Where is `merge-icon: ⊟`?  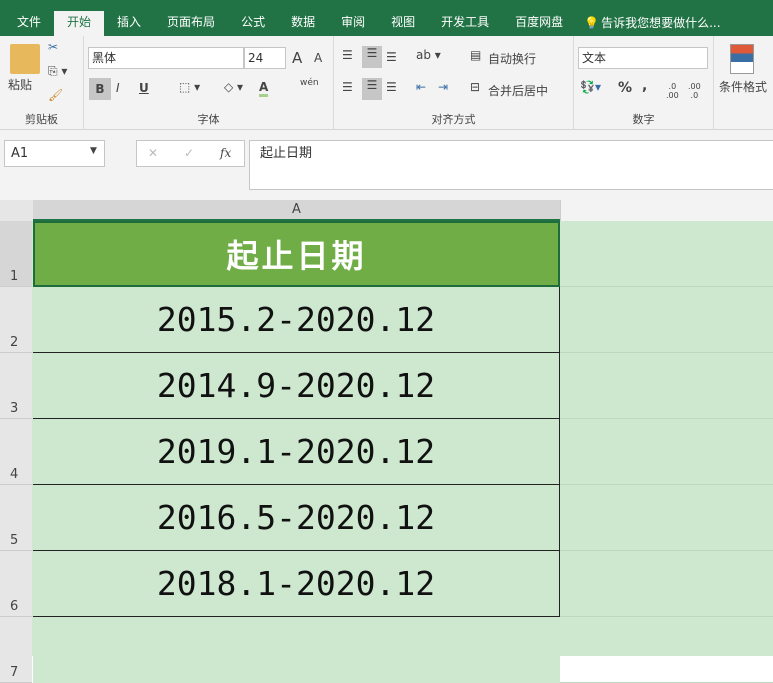 merge-icon: ⊟ is located at coordinates (475, 87).